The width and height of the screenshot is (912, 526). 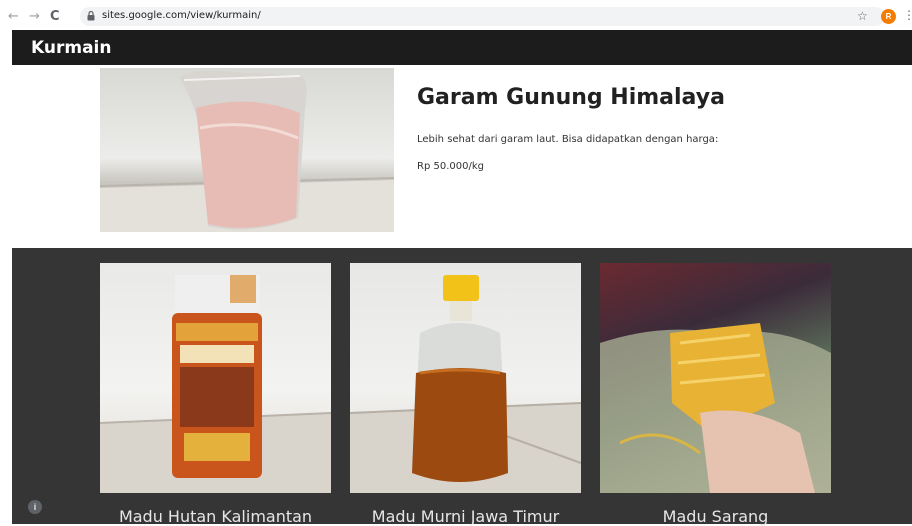 What do you see at coordinates (715, 516) in the screenshot?
I see `product-name: Madu Sarang` at bounding box center [715, 516].